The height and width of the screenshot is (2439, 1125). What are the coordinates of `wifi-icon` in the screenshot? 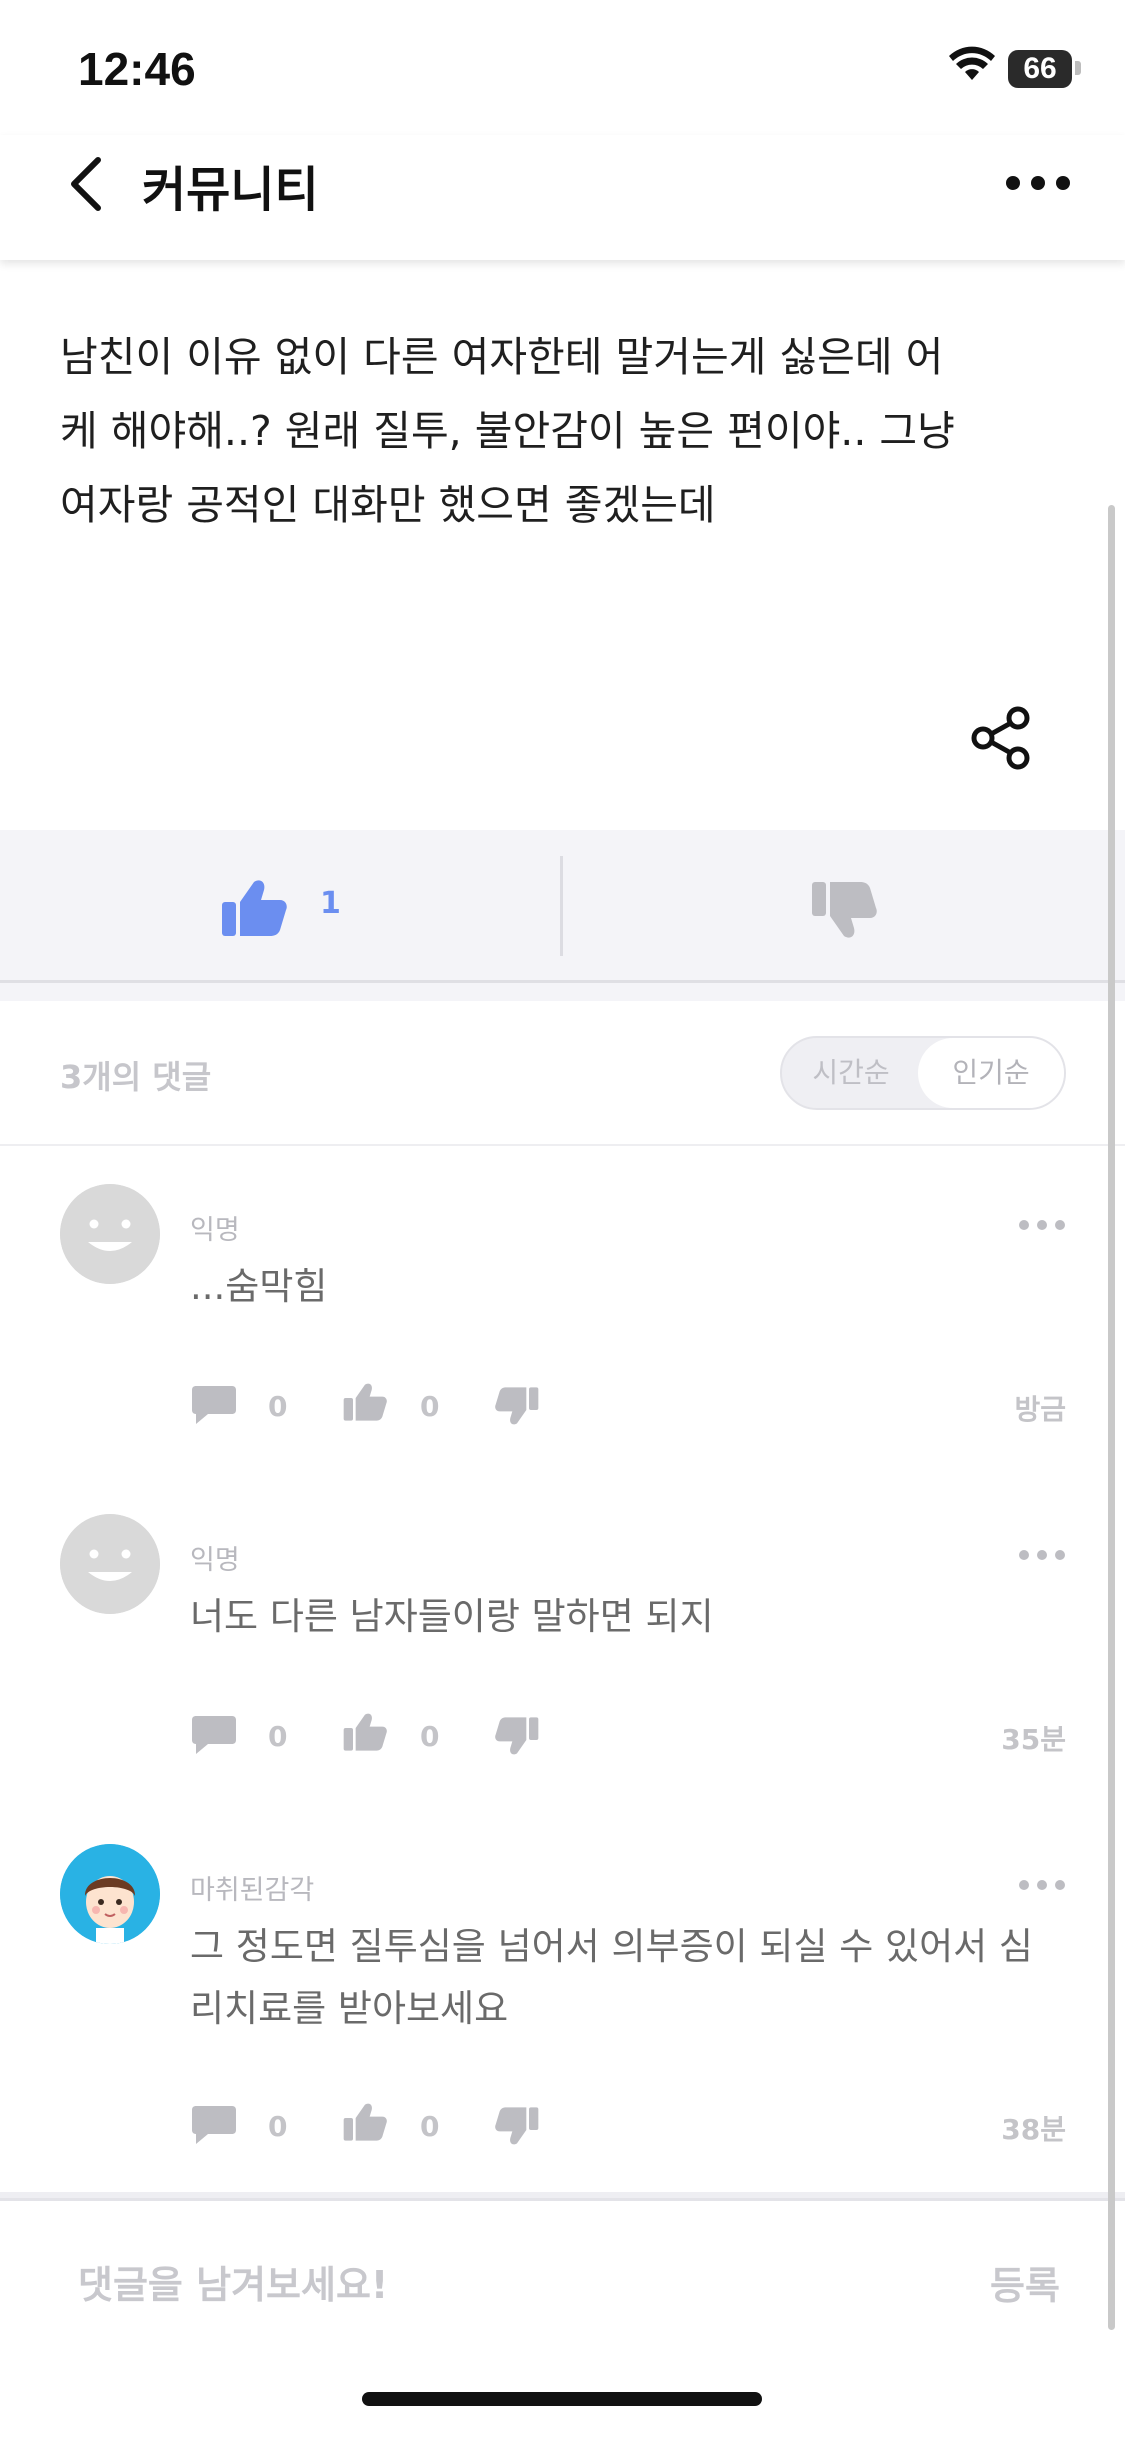 It's located at (972, 63).